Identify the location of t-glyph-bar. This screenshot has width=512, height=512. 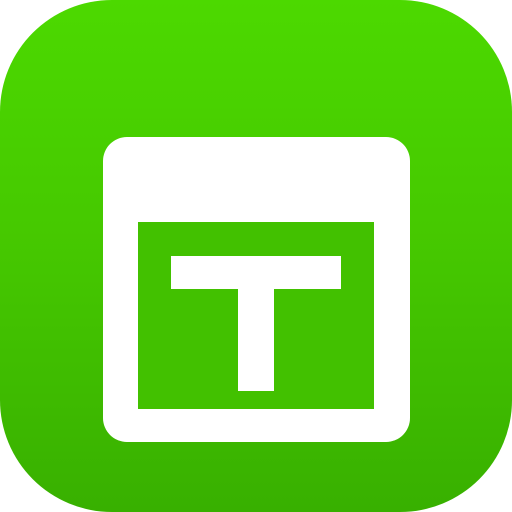
(256, 272).